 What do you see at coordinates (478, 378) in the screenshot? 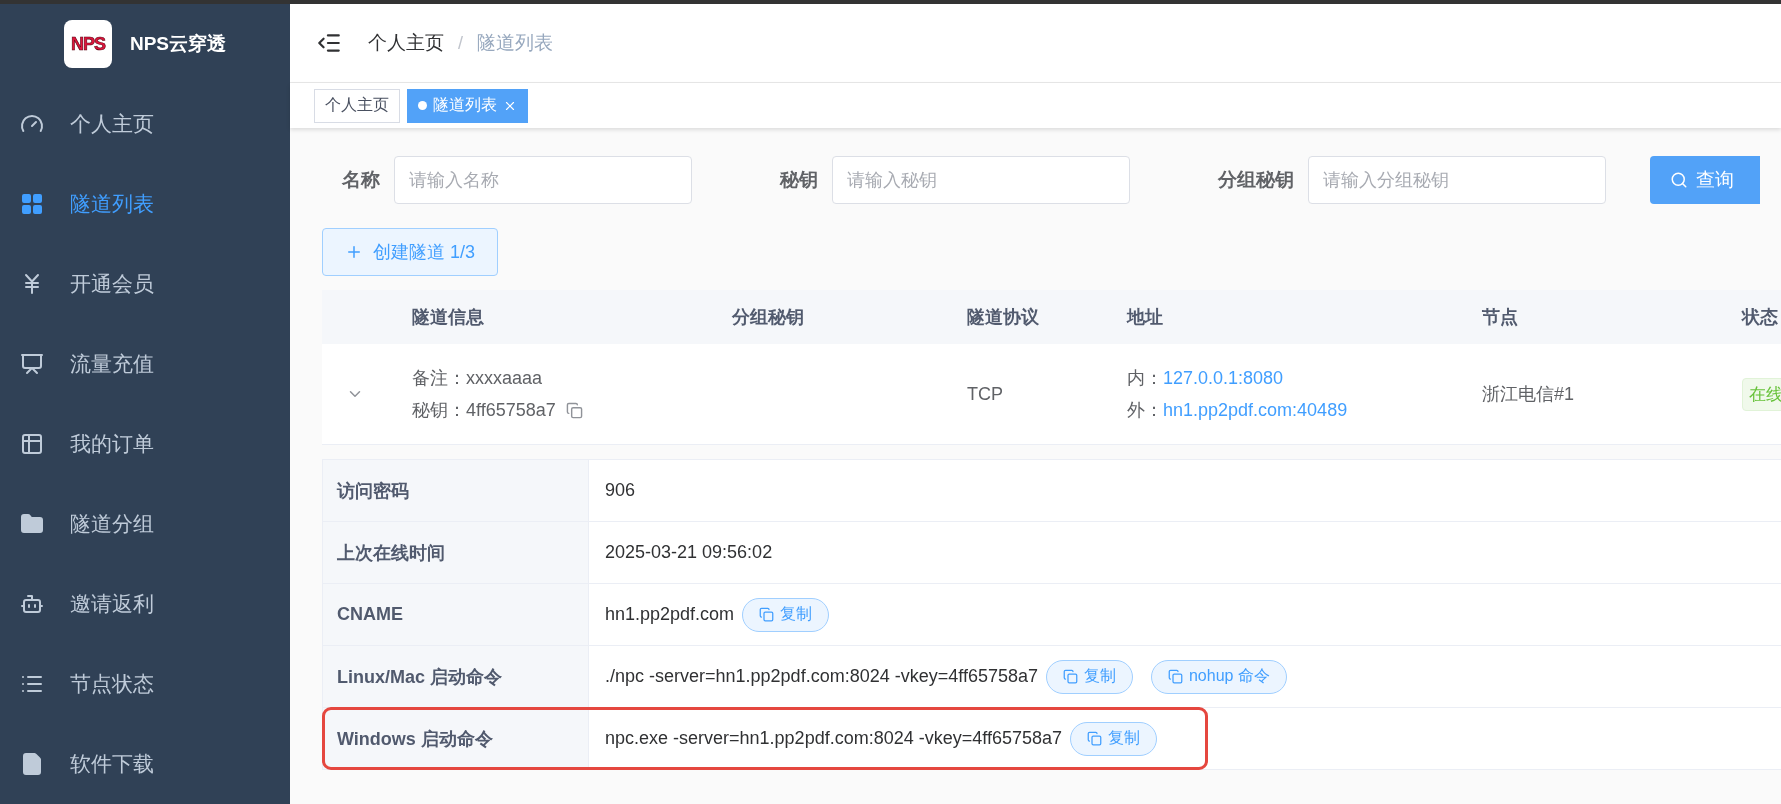
I see `remark-text: 备注：xxxxaaaa` at bounding box center [478, 378].